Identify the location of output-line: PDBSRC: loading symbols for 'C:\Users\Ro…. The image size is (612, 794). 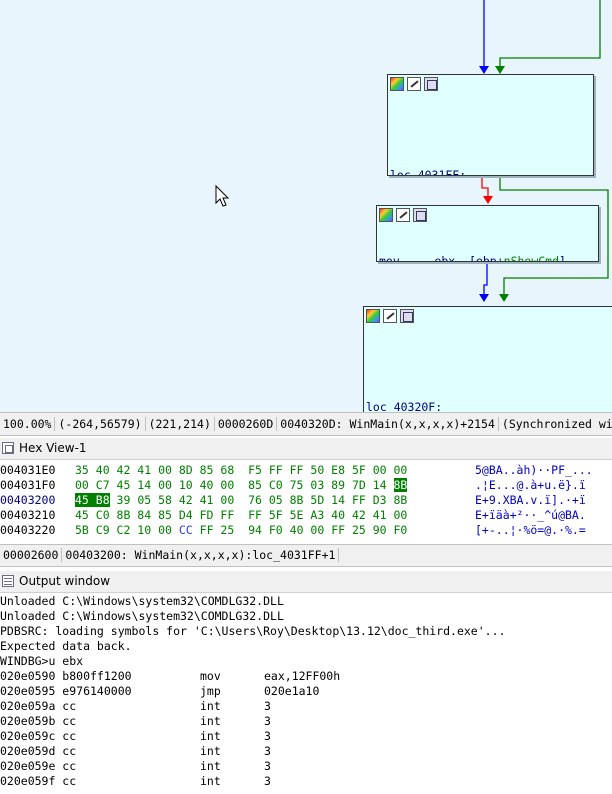
(253, 631).